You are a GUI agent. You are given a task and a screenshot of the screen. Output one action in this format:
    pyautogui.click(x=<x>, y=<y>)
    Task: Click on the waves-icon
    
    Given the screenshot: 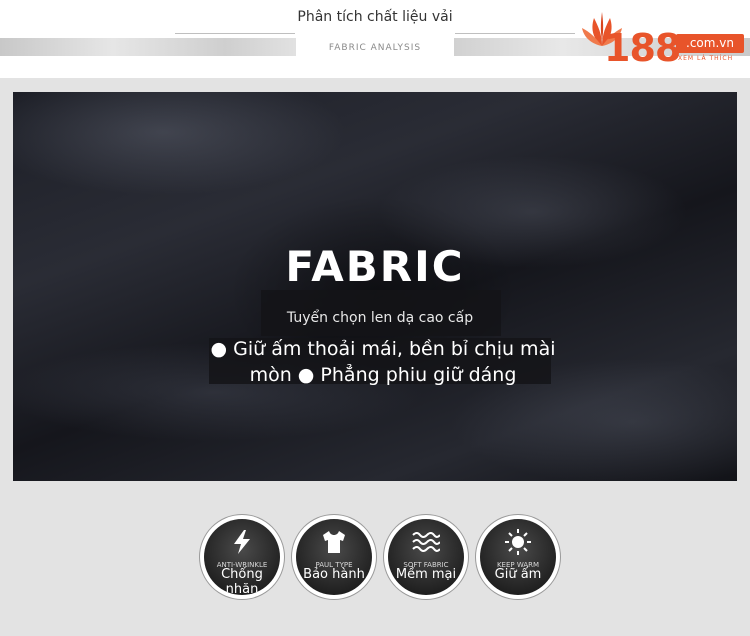 What is the action you would take?
    pyautogui.click(x=426, y=542)
    